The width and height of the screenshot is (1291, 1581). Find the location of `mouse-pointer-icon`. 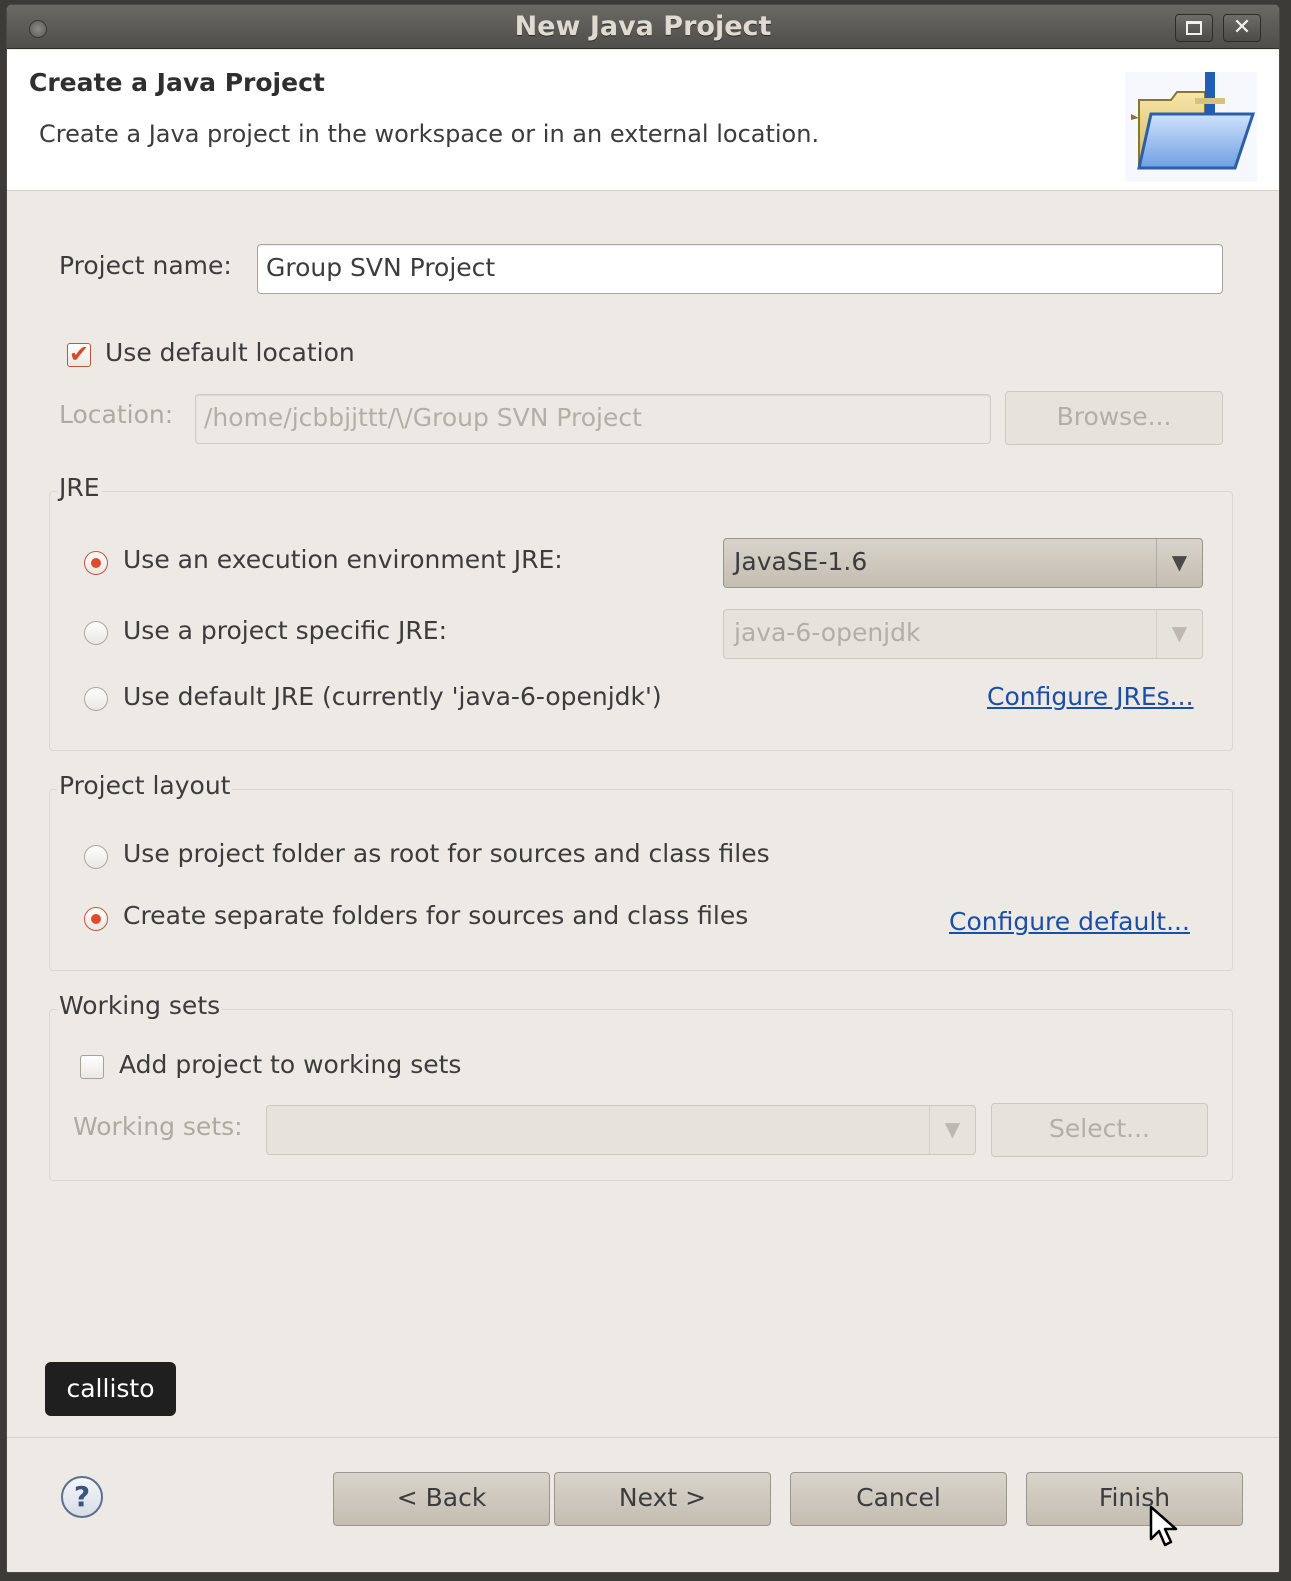

mouse-pointer-icon is located at coordinates (1163, 1526).